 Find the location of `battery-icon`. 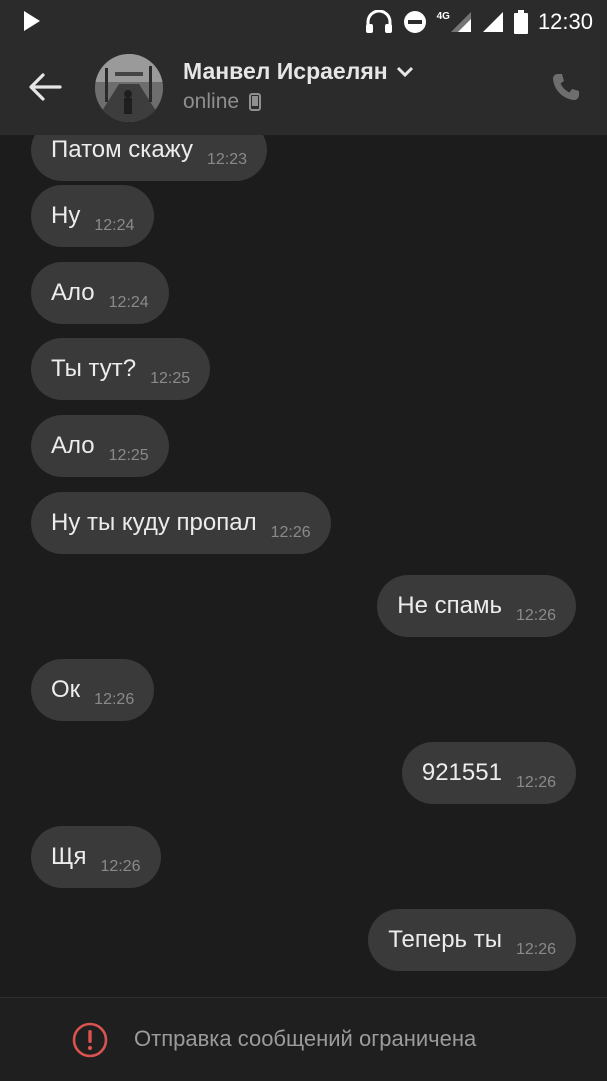

battery-icon is located at coordinates (520, 22).